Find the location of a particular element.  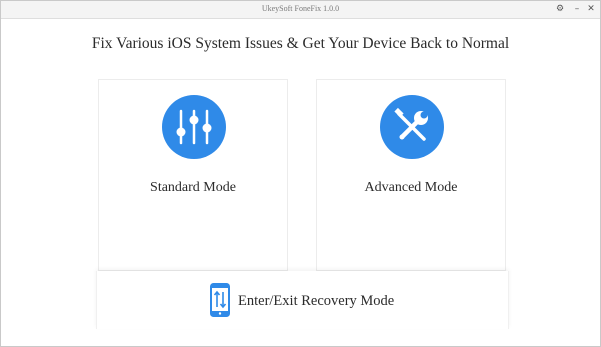

recovery-mode-label: Enter/Exit Recovery Mode is located at coordinates (316, 301).